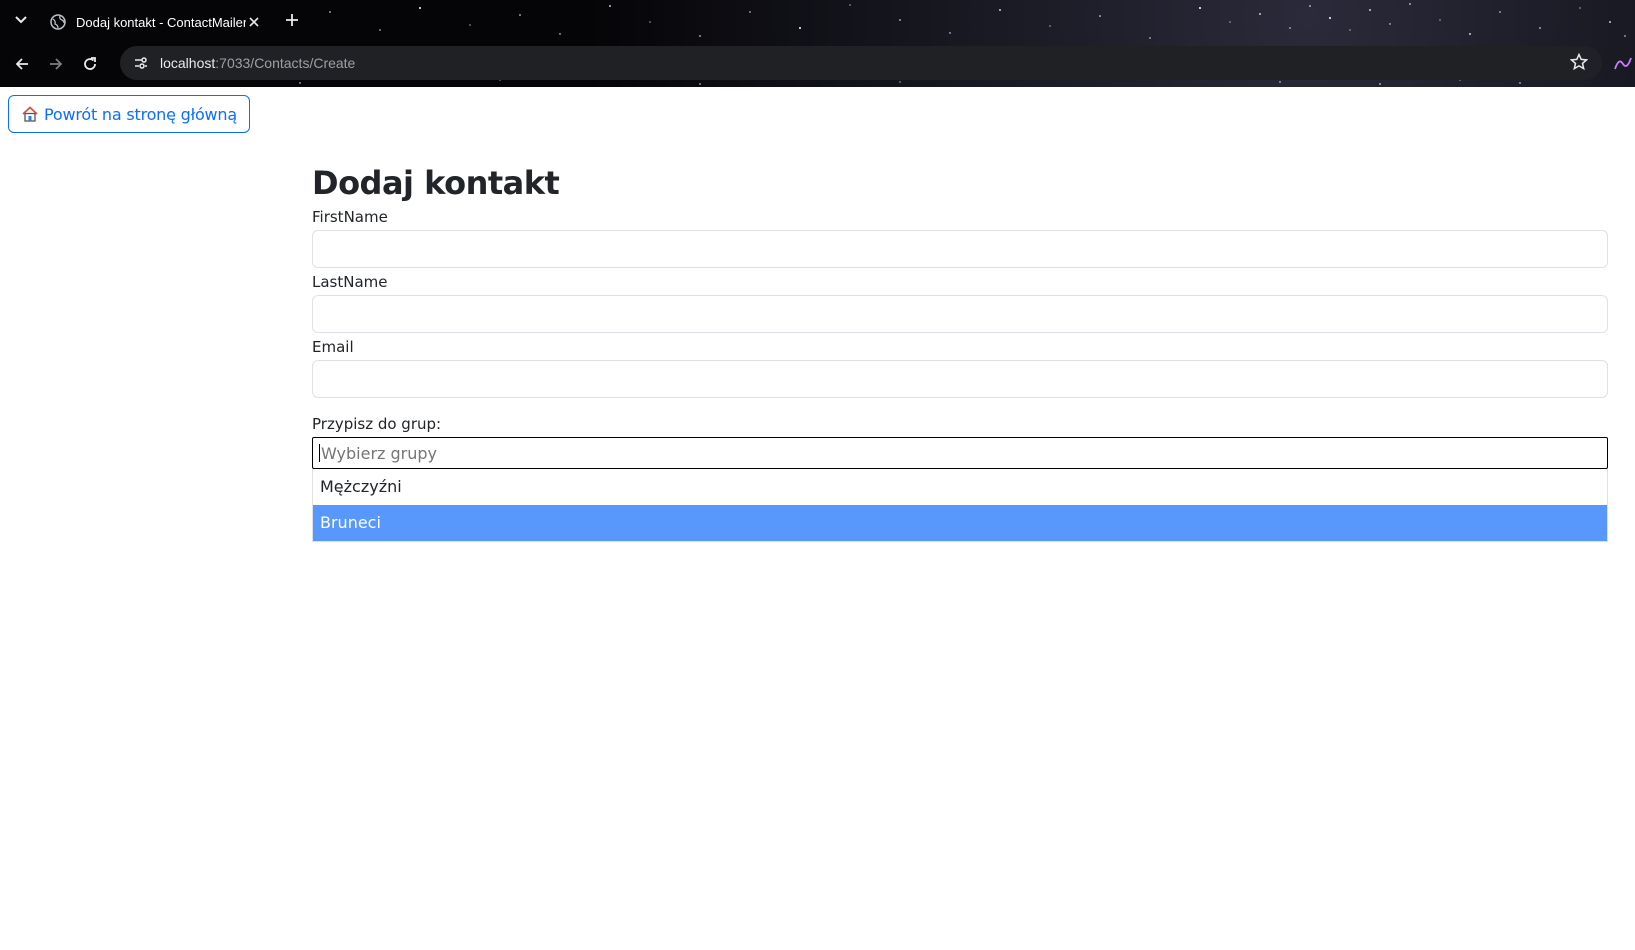 The image size is (1635, 950). I want to click on bookmark-star-icon, so click(1579, 62).